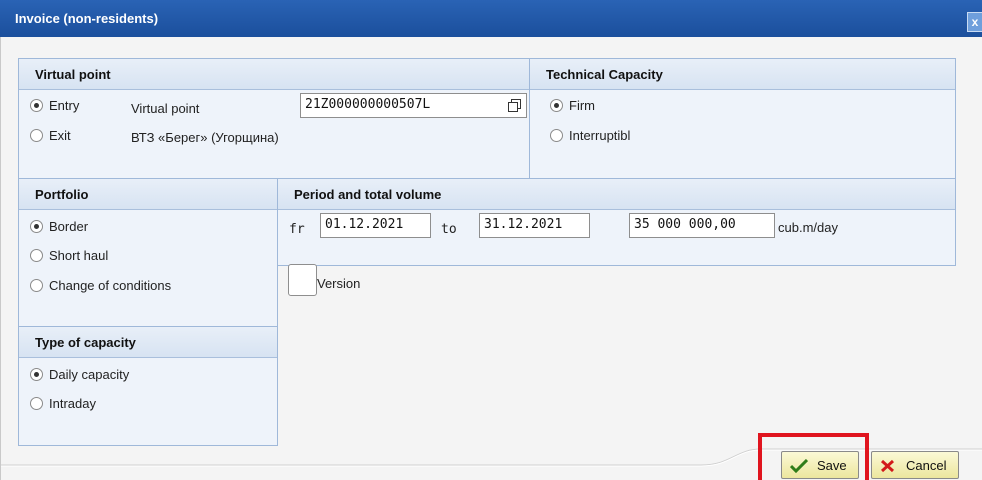 This screenshot has height=480, width=982. What do you see at coordinates (87, 18) in the screenshot?
I see `dialog-title: Invoice (non-residents)` at bounding box center [87, 18].